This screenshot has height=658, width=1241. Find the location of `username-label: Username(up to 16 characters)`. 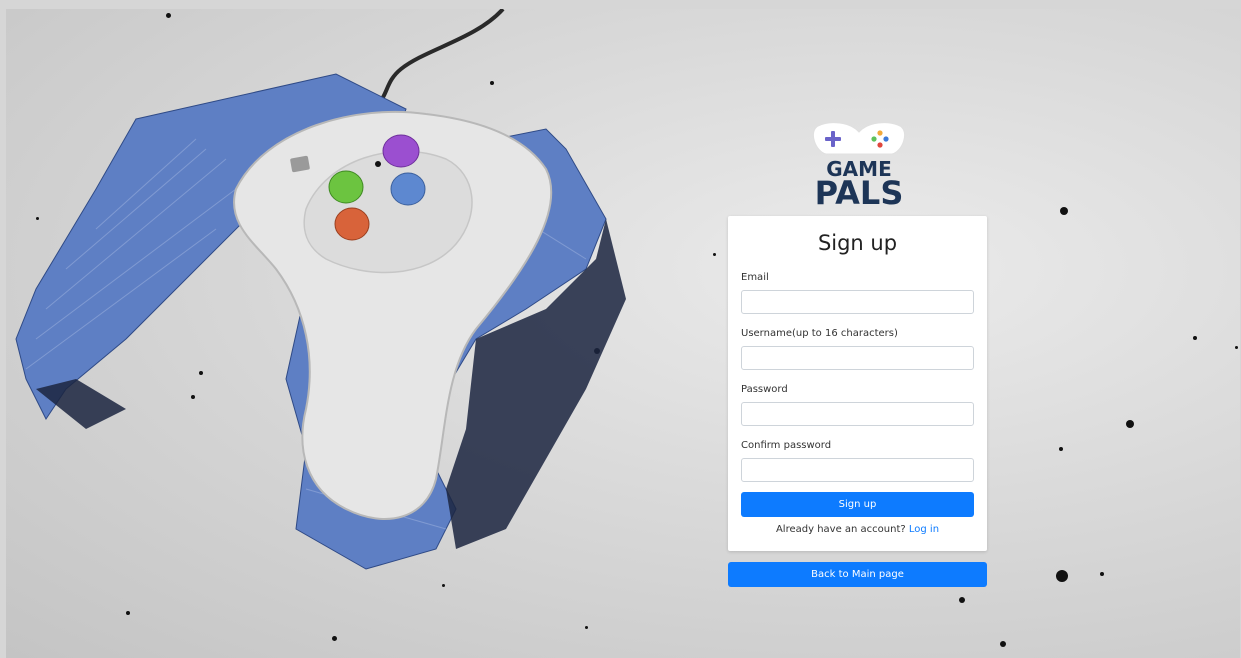

username-label: Username(up to 16 characters) is located at coordinates (819, 333).